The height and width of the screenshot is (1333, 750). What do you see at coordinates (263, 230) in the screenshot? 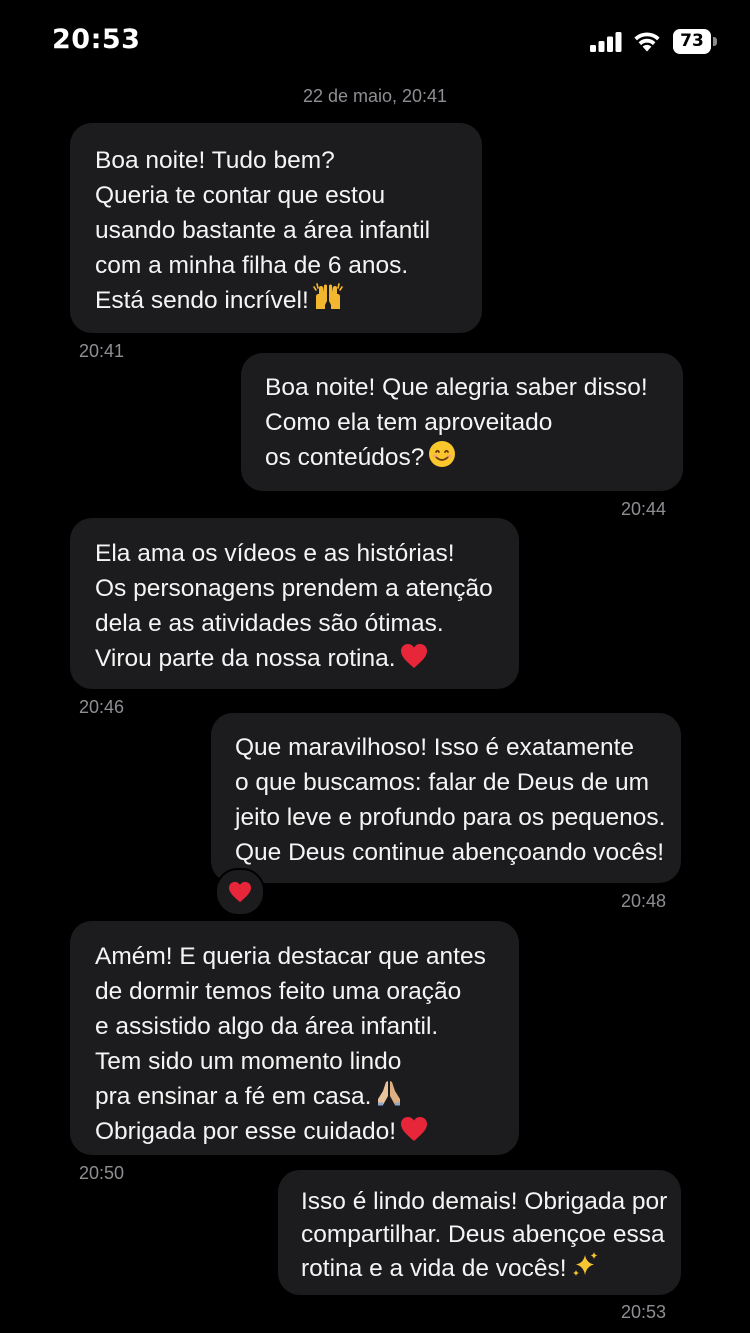
I see `message-line: usando bastante a área infantil` at bounding box center [263, 230].